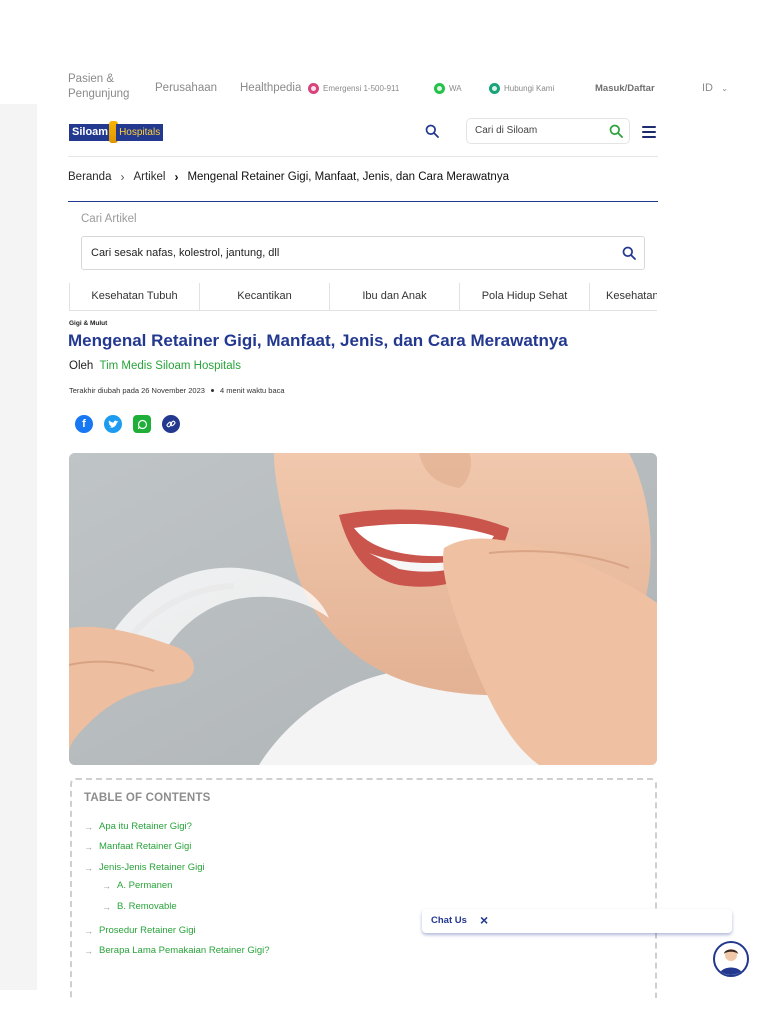 The width and height of the screenshot is (768, 1024). Describe the element at coordinates (529, 88) in the screenshot. I see `contact-label: Hubungi Kami` at that location.